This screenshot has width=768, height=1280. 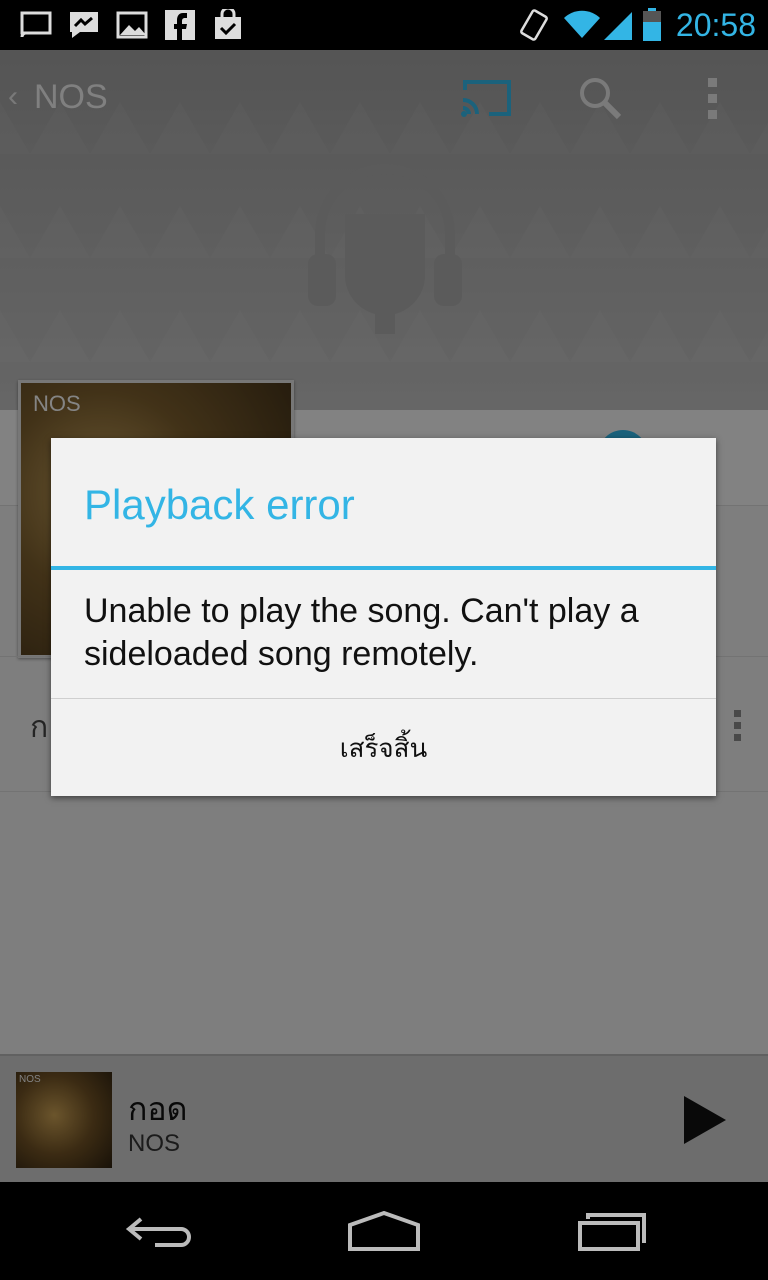 What do you see at coordinates (36, 25) in the screenshot?
I see `cast-status-icon` at bounding box center [36, 25].